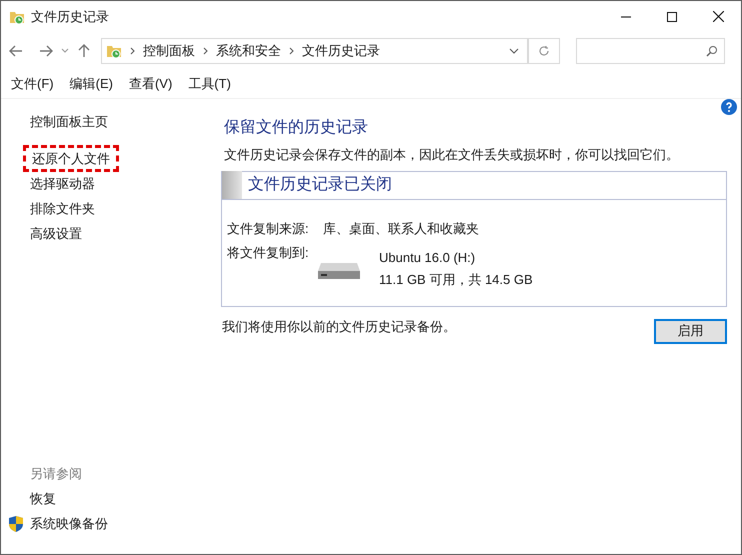  I want to click on description-text: 文件历史记录会保存文件的副本，因此在文件丢失或损坏时，你可以找回它们。, so click(452, 155).